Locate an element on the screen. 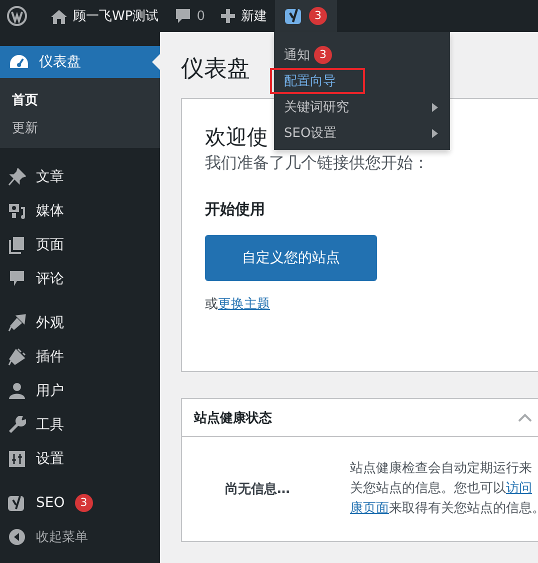  welcome-subtitle: 我们准备了几个链接供您开始： is located at coordinates (317, 163).